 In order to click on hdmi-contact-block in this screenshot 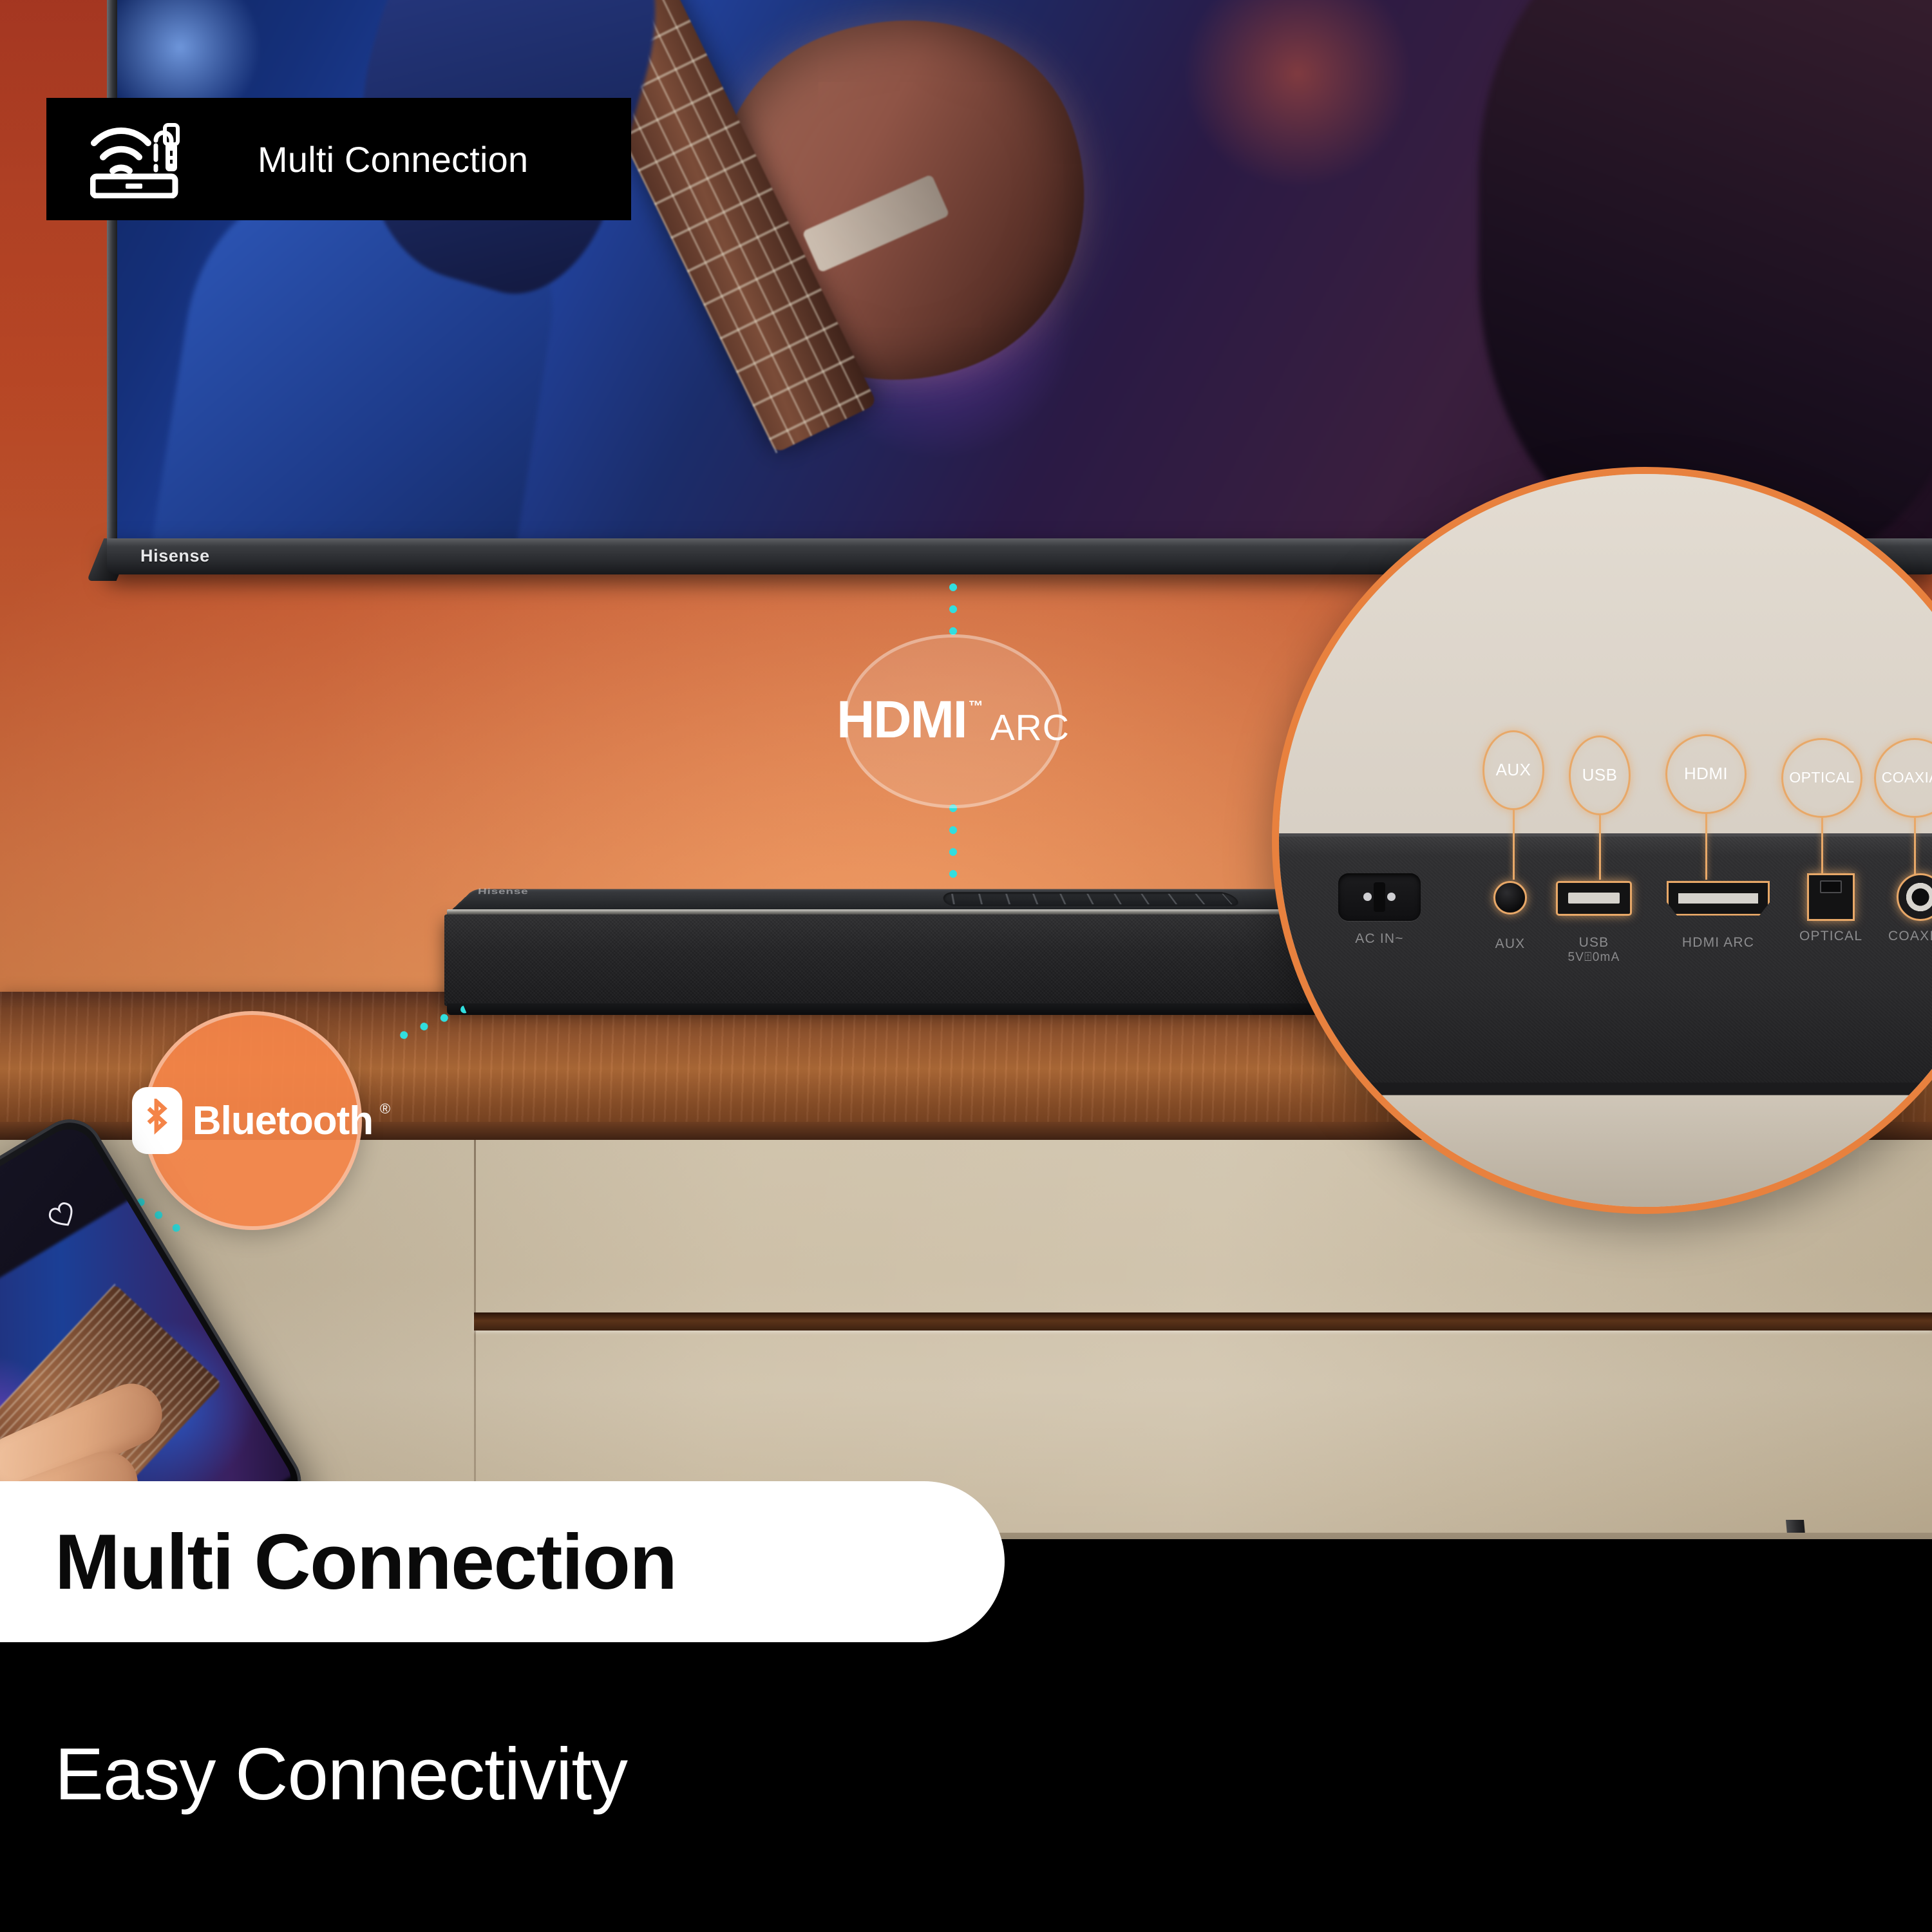, I will do `click(1718, 899)`.